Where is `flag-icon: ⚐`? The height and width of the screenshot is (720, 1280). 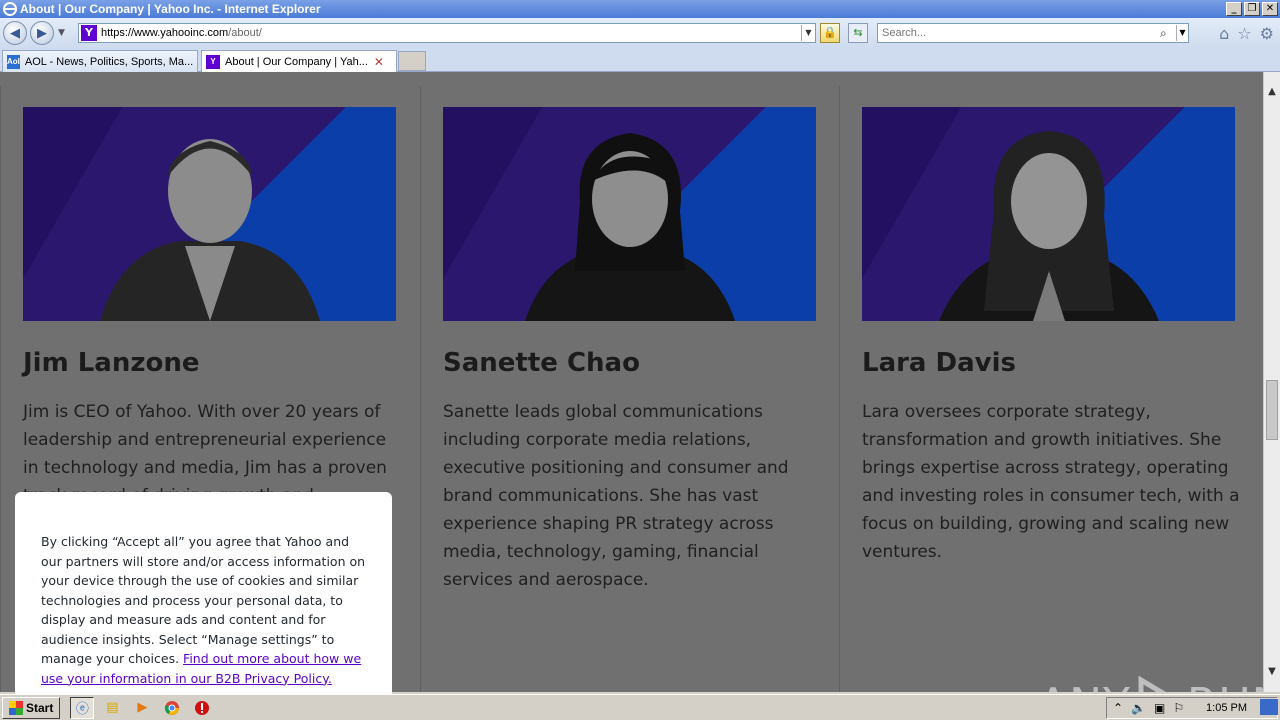
flag-icon: ⚐ is located at coordinates (1178, 708).